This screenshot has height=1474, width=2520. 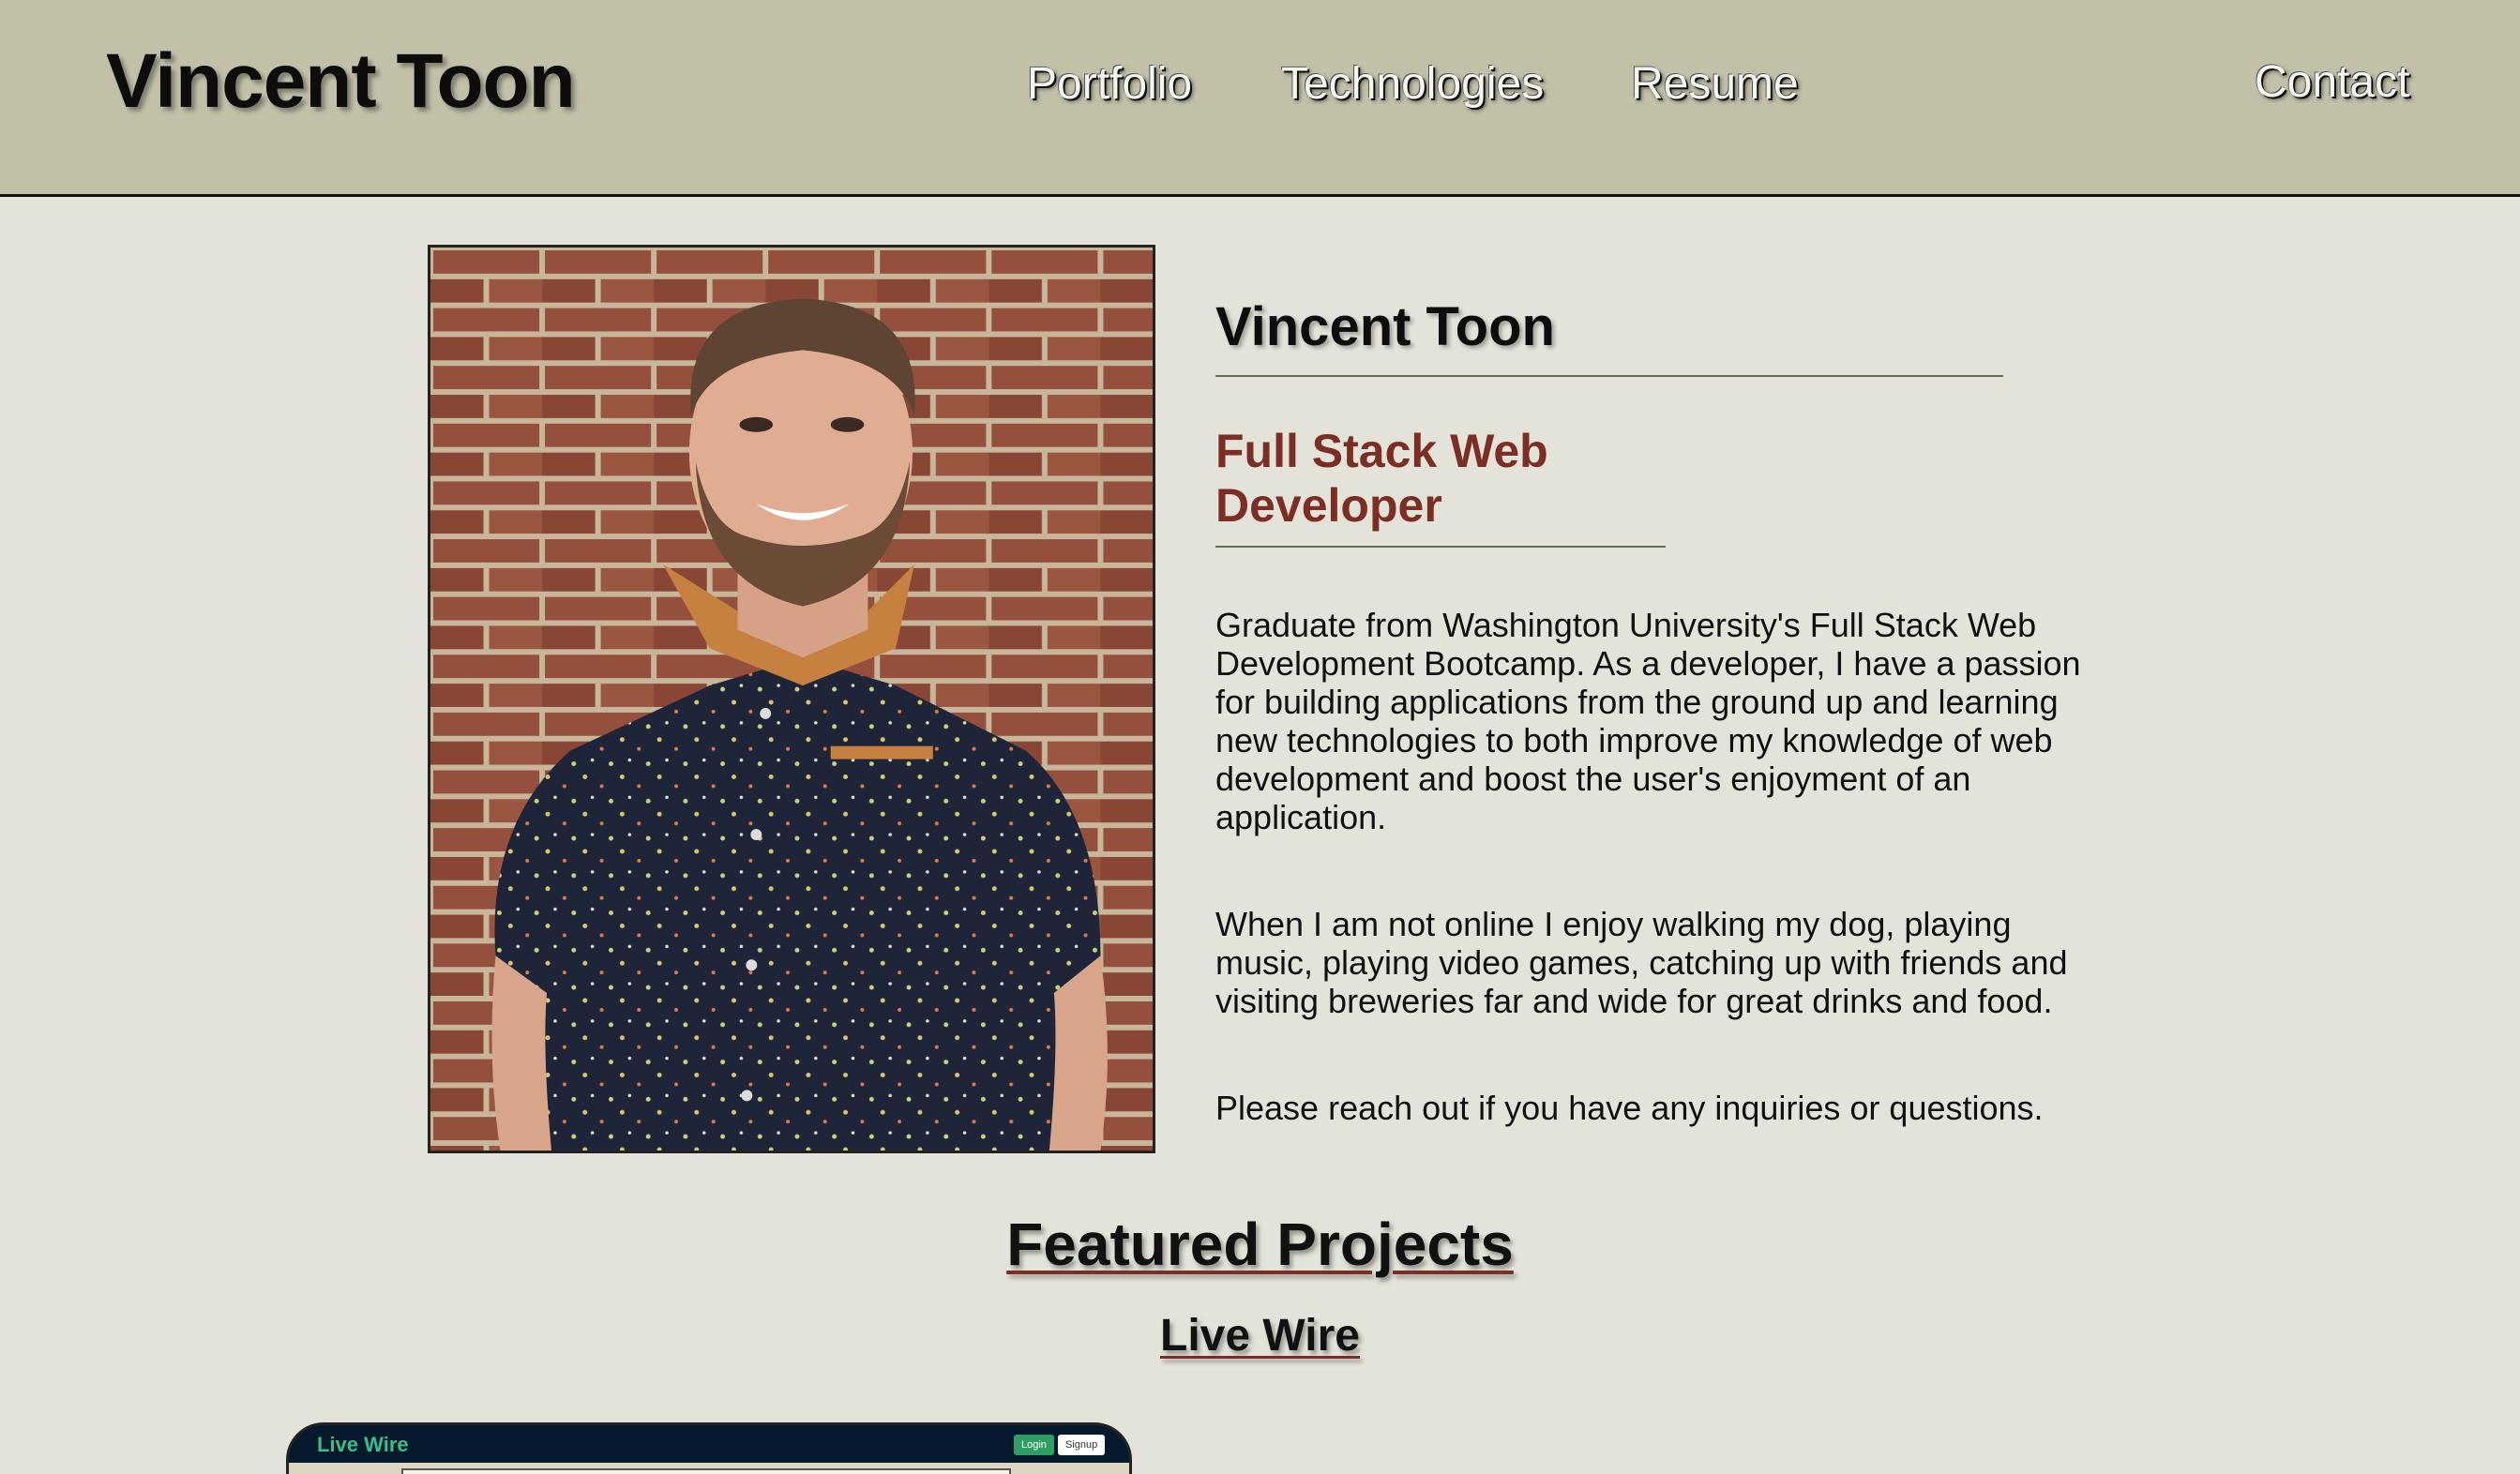 What do you see at coordinates (1440, 486) in the screenshot?
I see `bio-role: Full Stack Web Developer` at bounding box center [1440, 486].